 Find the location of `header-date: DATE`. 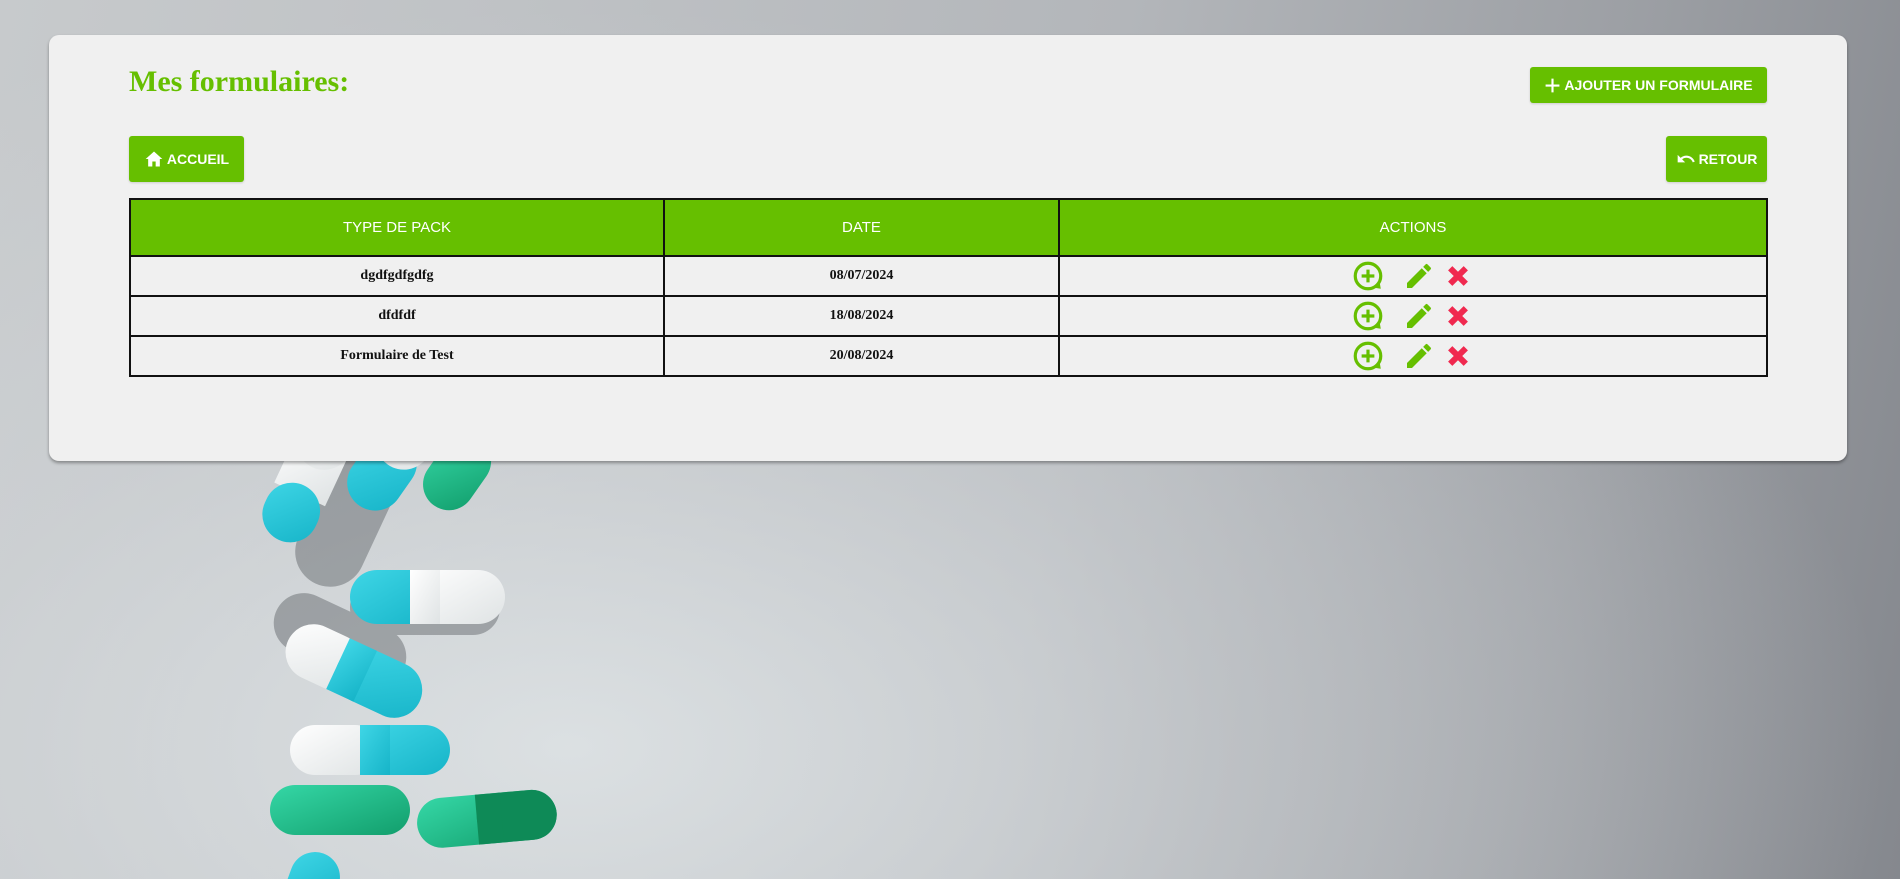

header-date: DATE is located at coordinates (861, 227).